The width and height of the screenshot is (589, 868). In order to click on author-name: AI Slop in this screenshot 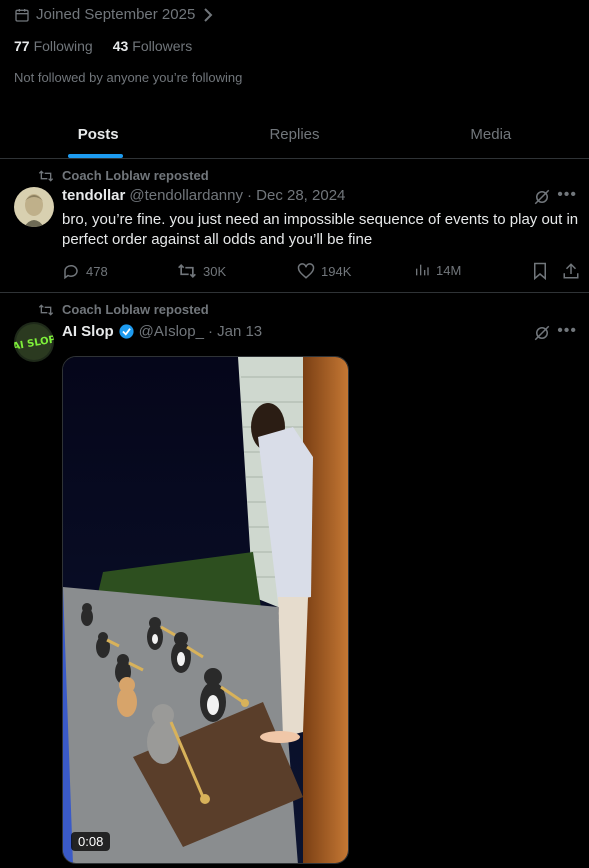, I will do `click(88, 331)`.